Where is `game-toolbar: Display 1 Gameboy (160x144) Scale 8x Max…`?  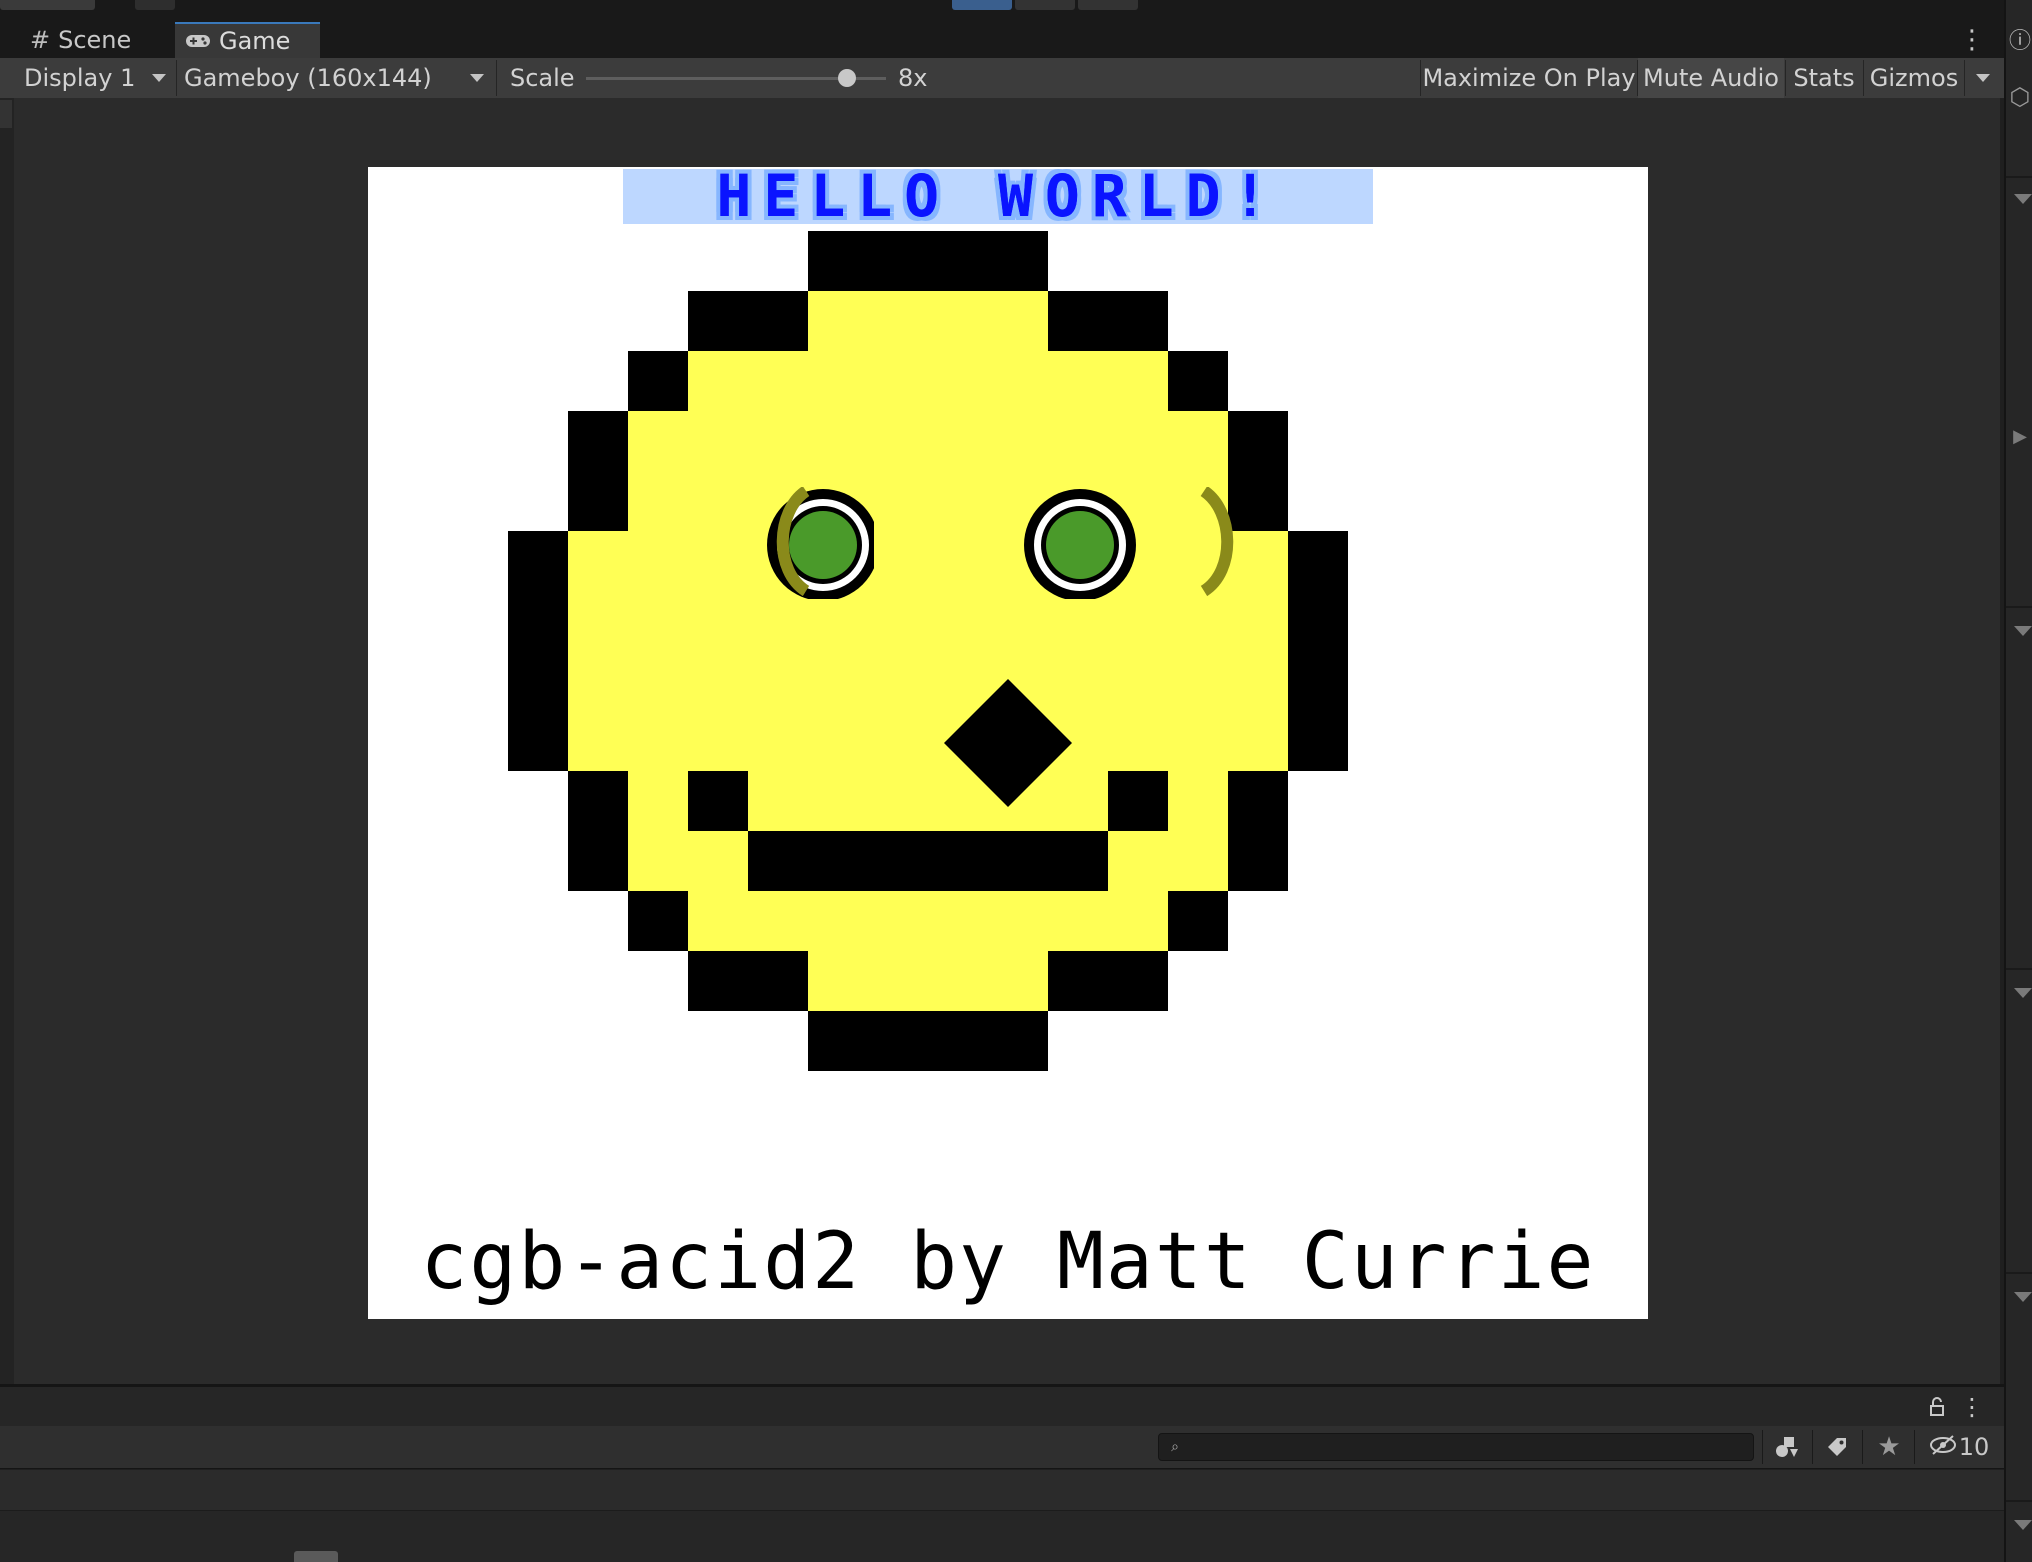
game-toolbar: Display 1 Gameboy (160x144) Scale 8x Max… is located at coordinates (1002, 78).